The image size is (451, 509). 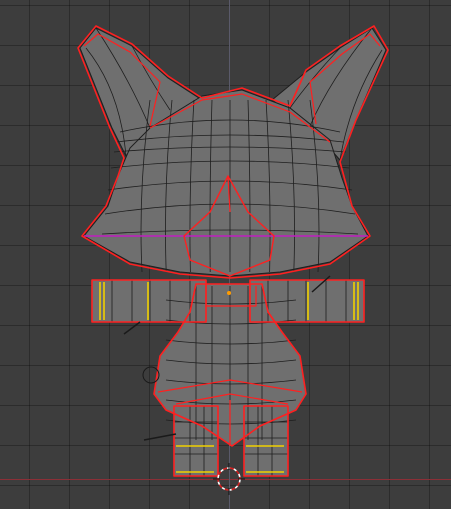 What do you see at coordinates (132, 328) in the screenshot?
I see `bone-handle-left-arm` at bounding box center [132, 328].